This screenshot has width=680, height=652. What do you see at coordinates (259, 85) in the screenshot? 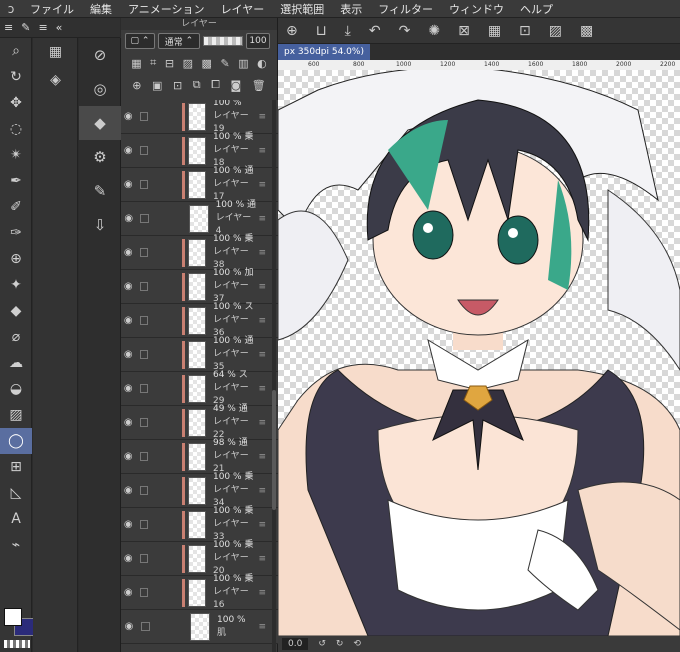
I see `trash-icon: 🗑` at bounding box center [259, 85].